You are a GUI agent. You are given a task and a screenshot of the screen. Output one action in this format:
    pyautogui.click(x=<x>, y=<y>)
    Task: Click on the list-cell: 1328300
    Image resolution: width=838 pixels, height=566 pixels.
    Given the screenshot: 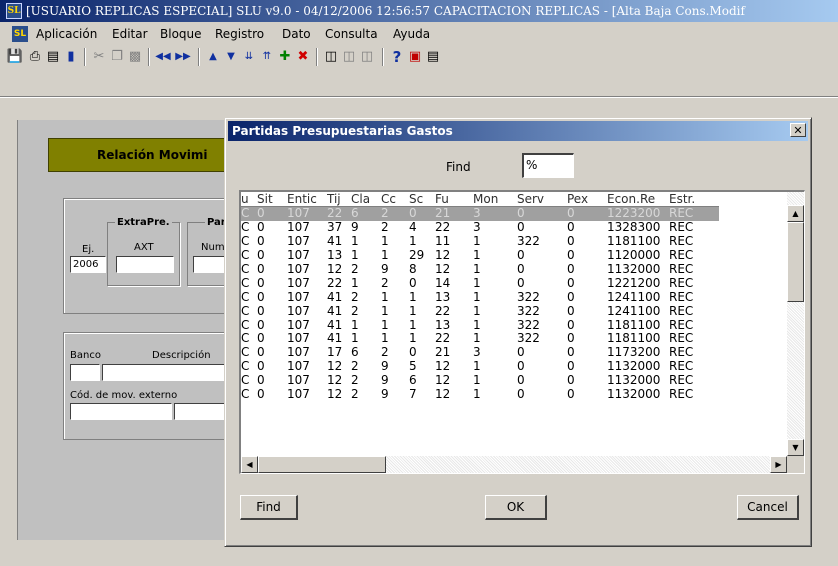 What is the action you would take?
    pyautogui.click(x=634, y=227)
    